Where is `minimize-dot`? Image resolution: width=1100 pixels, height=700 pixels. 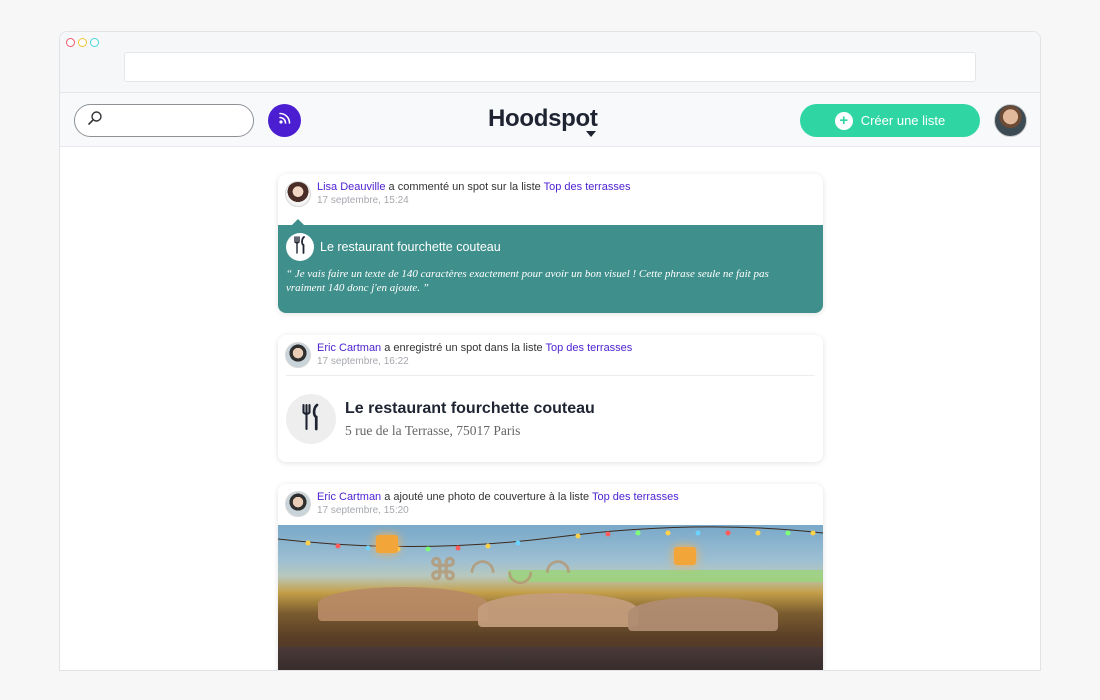
minimize-dot is located at coordinates (82, 42).